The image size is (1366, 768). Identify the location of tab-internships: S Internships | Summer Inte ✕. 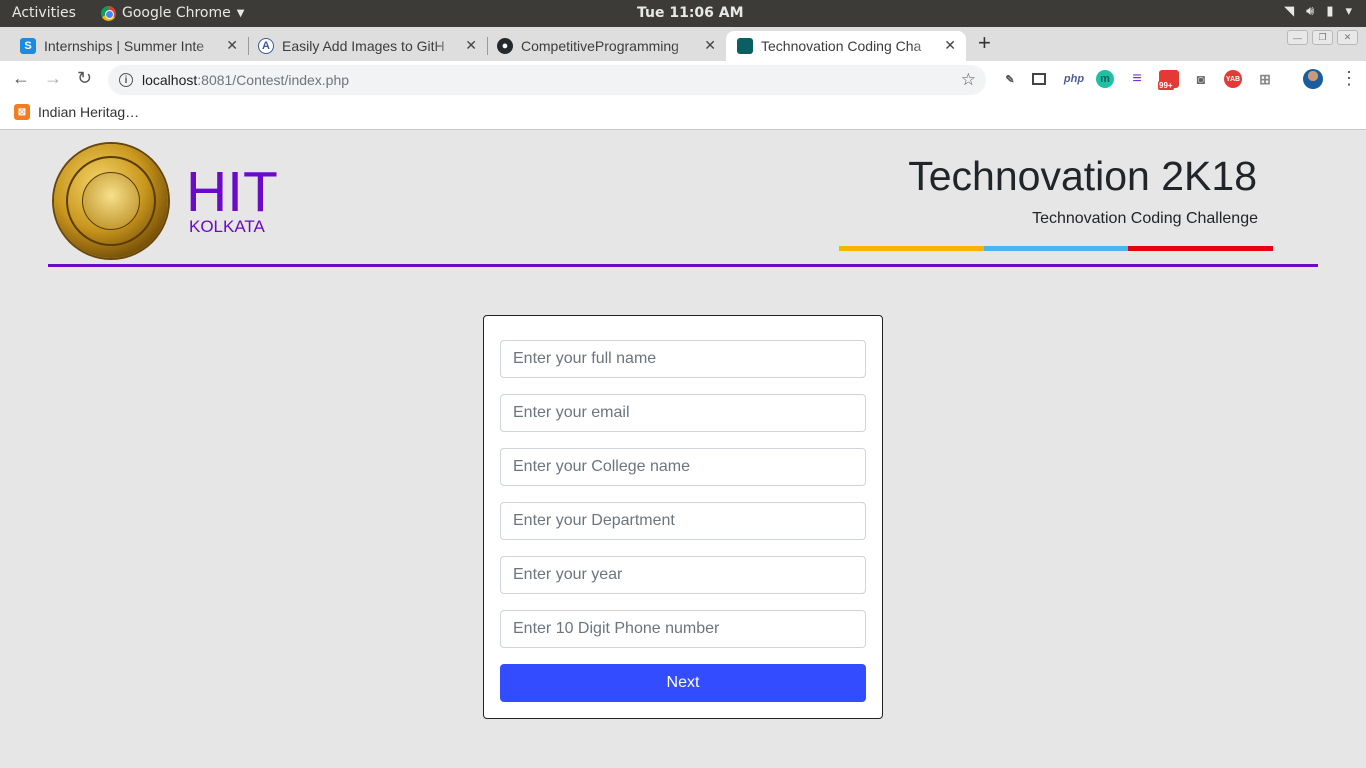
(124, 46).